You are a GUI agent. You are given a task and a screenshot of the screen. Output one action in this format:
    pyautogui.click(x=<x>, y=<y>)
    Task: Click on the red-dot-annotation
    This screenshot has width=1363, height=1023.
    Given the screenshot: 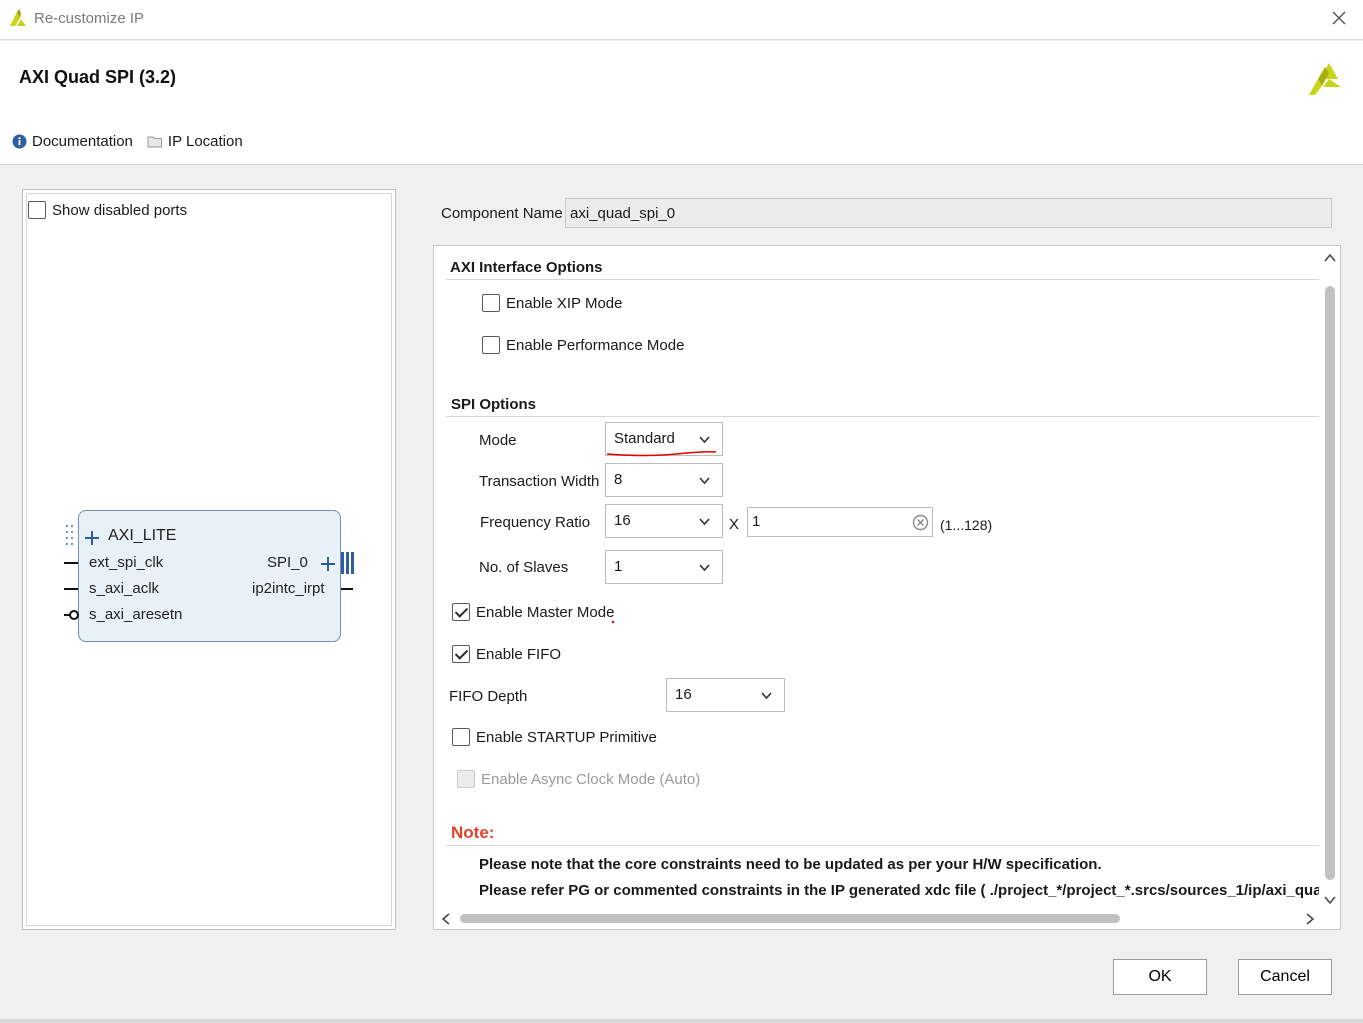 What is the action you would take?
    pyautogui.click(x=613, y=622)
    